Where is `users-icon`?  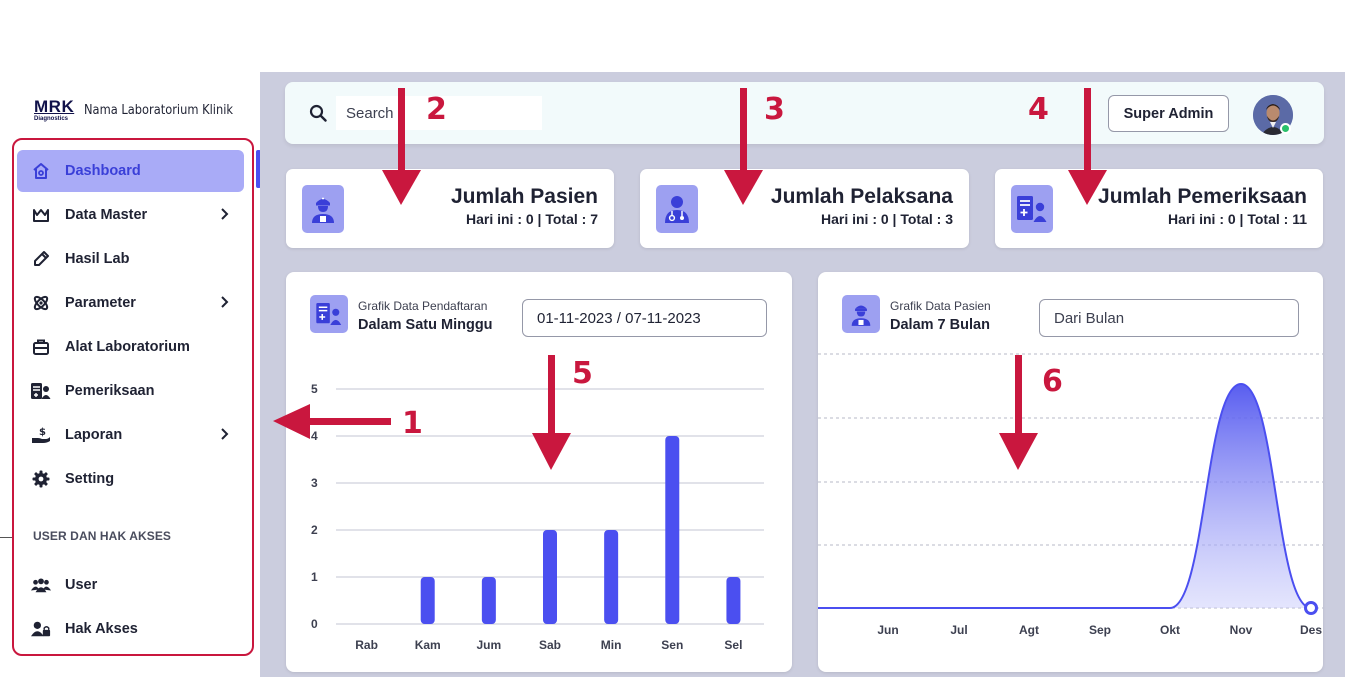
users-icon is located at coordinates (41, 585).